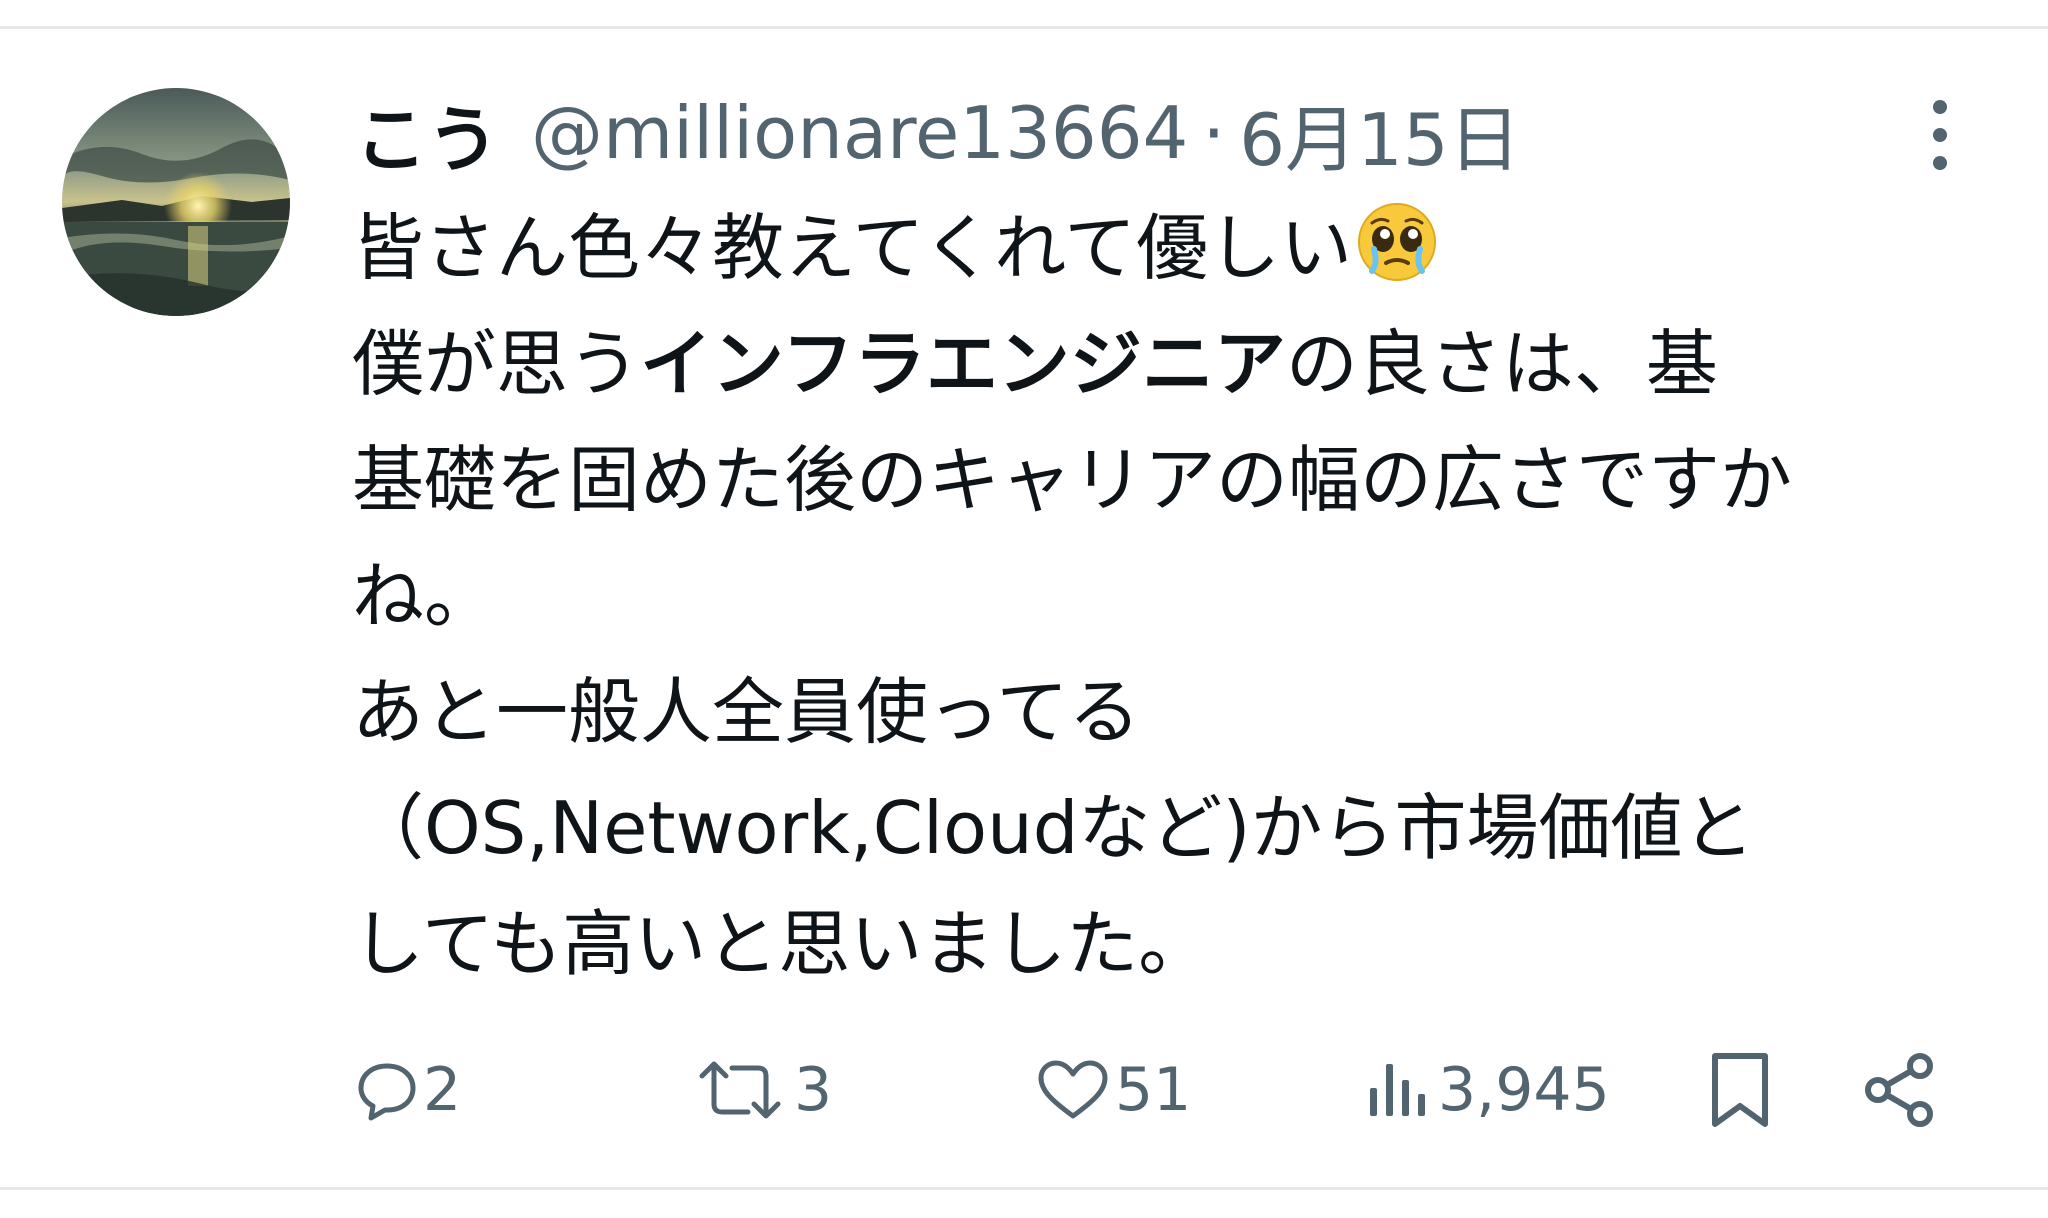 The width and height of the screenshot is (2048, 1218). What do you see at coordinates (1501, 364) in the screenshot?
I see `text-line-2-after: の良さは、基` at bounding box center [1501, 364].